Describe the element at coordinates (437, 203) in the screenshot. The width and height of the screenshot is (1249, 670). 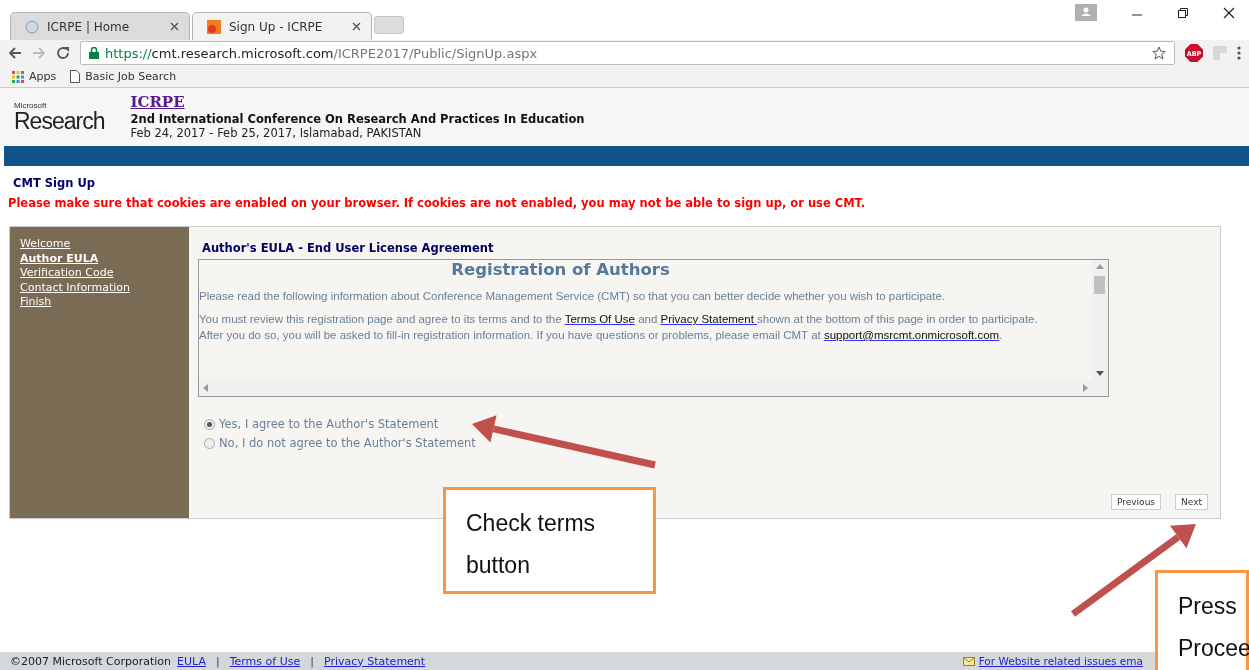
I see `cookie-warning: Please make sure that cookies are enabled on your browser. If cookies are not enabled, you may not be able to sign up, or use CMT.` at that location.